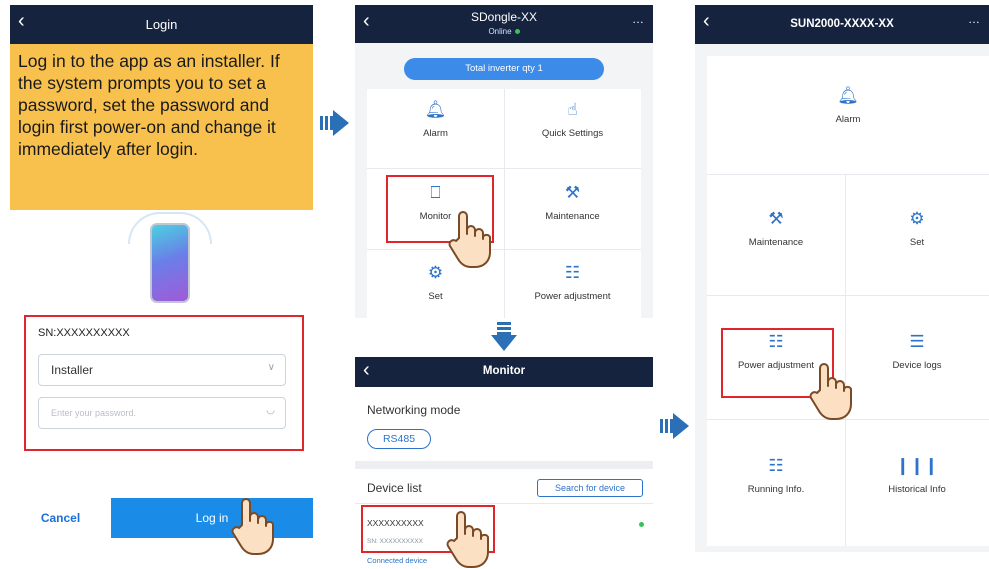 This screenshot has width=989, height=569. I want to click on cancel-button: Cancel, so click(60, 518).